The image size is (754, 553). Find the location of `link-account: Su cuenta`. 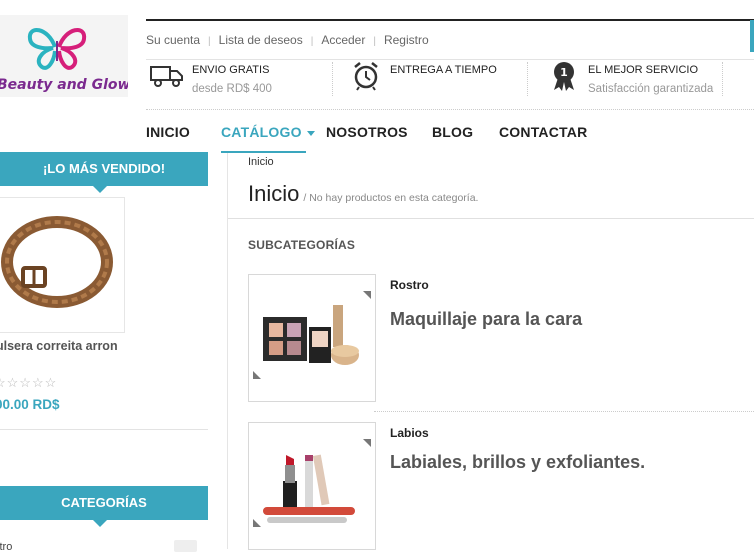

link-account: Su cuenta is located at coordinates (173, 40).